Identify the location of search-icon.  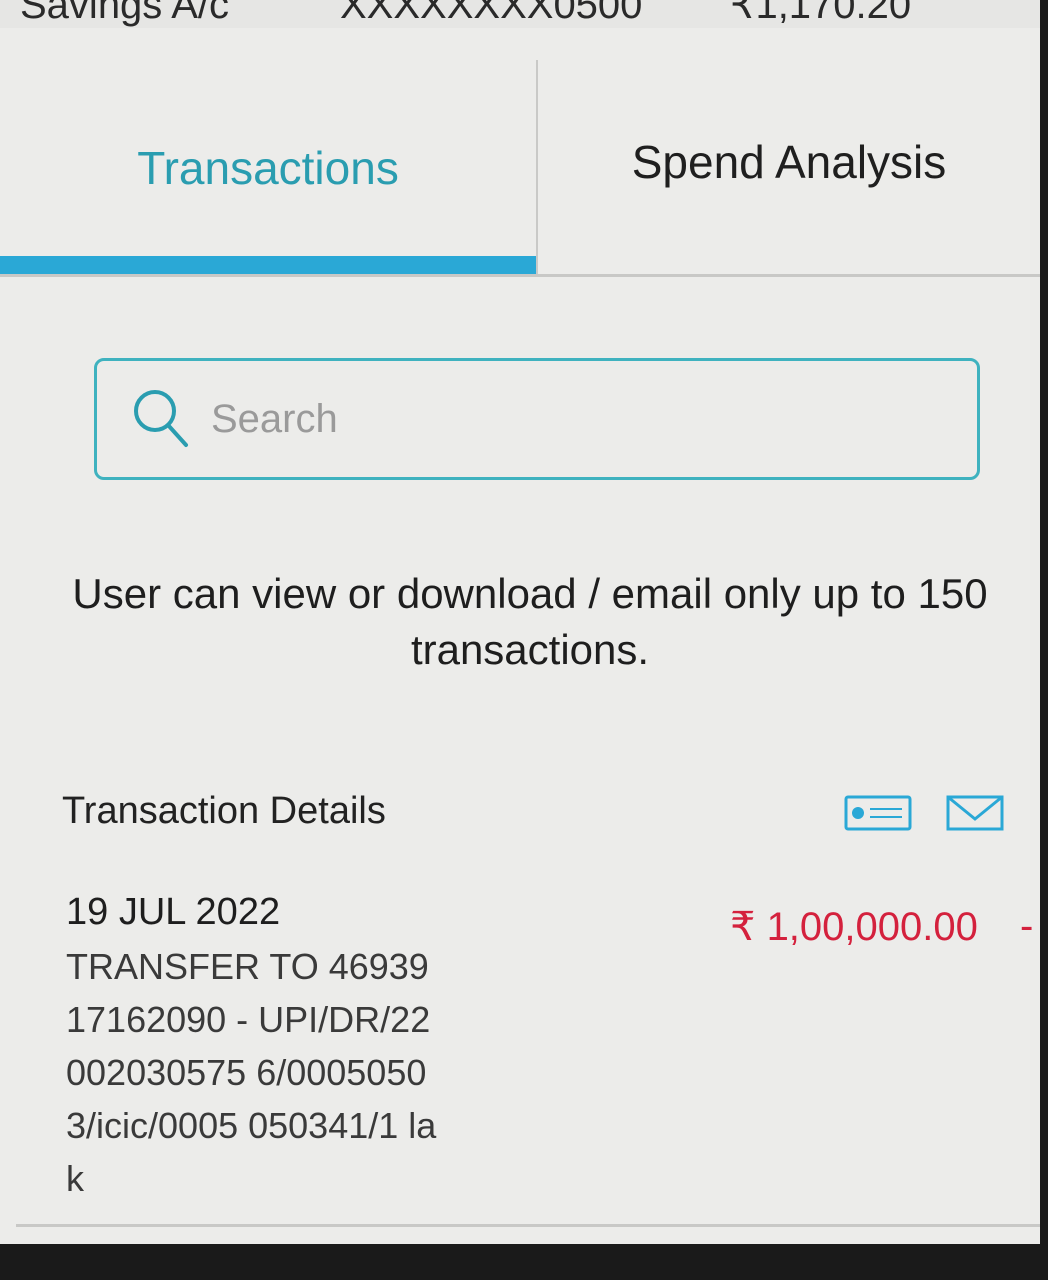
(161, 418).